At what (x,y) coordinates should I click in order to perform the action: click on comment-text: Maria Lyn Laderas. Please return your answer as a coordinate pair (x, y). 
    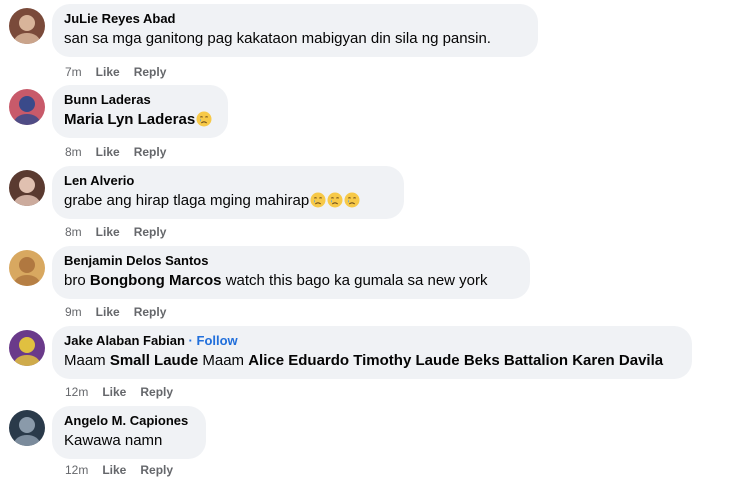
    Looking at the image, I should click on (140, 120).